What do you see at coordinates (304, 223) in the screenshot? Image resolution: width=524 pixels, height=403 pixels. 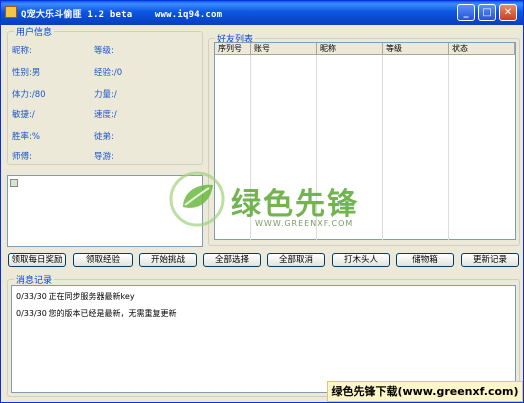 I see `watermark-url: WWW.GREENXF.COM` at bounding box center [304, 223].